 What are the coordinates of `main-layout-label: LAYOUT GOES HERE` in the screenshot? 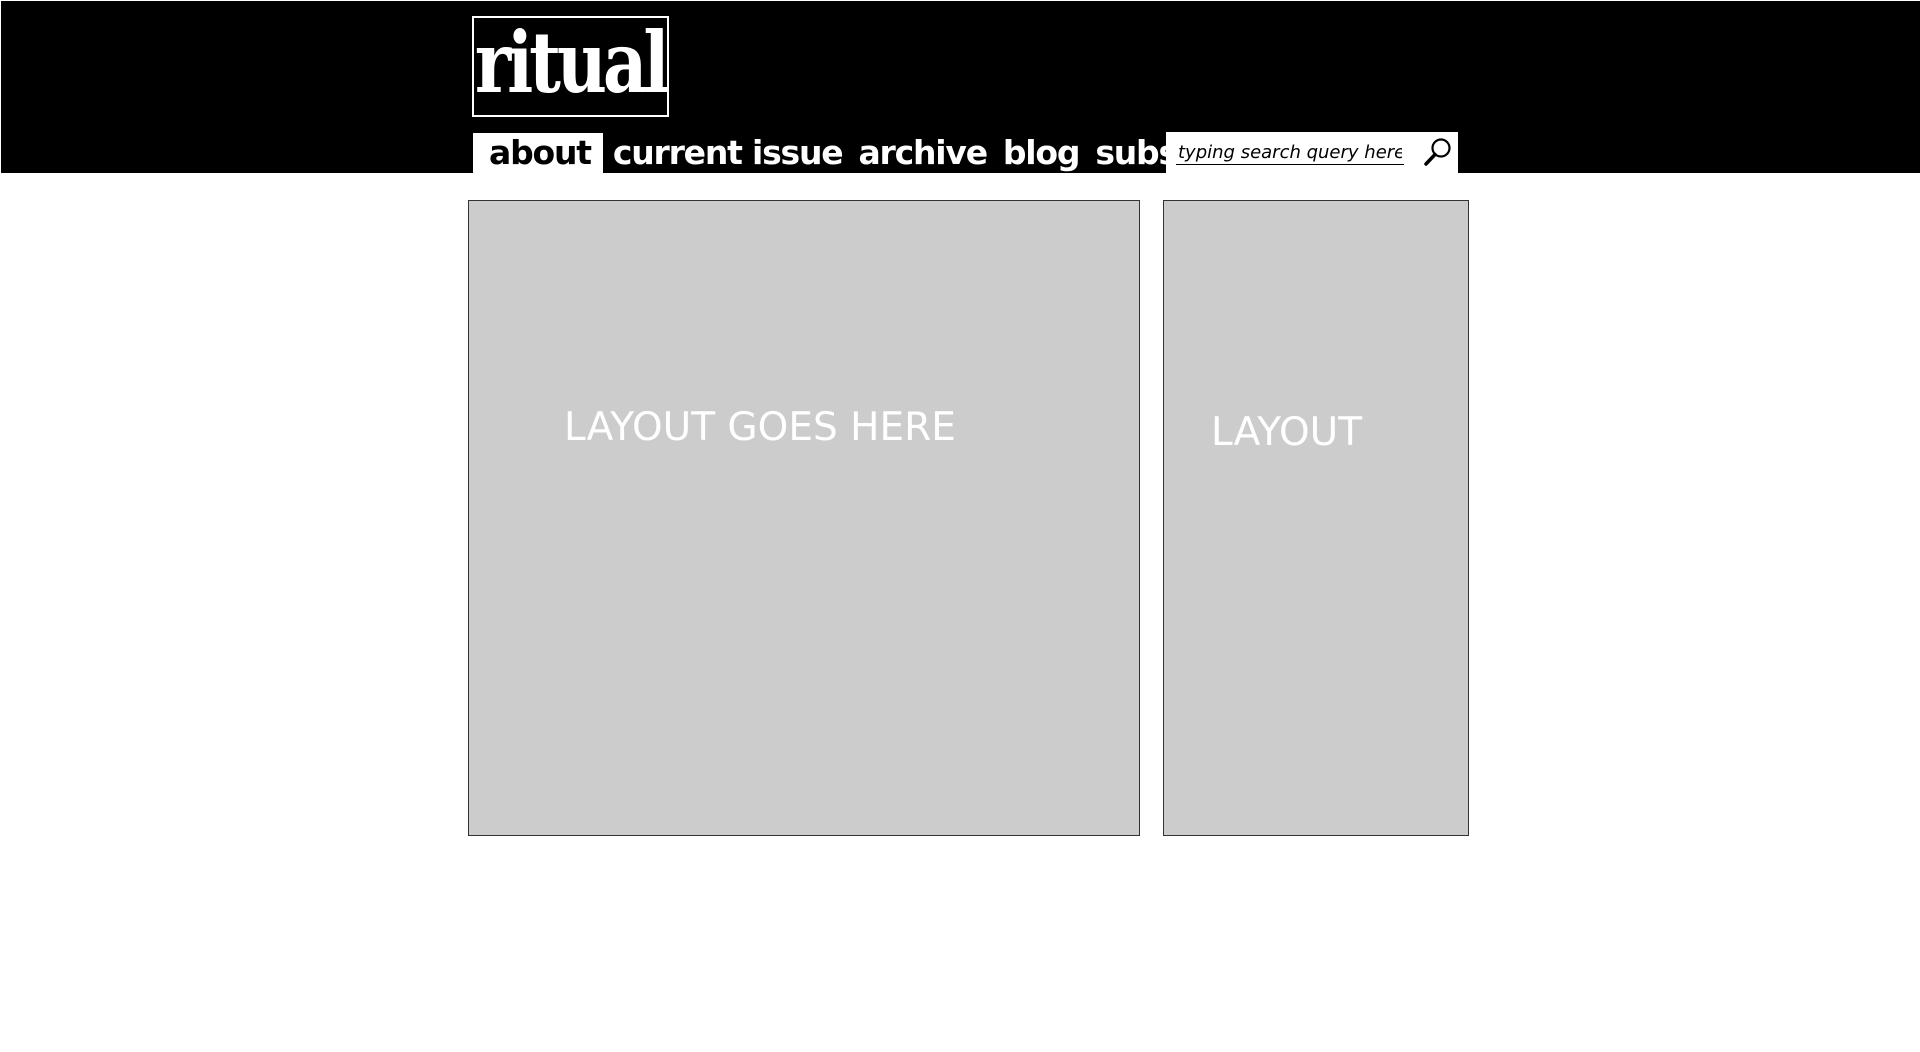 It's located at (760, 427).